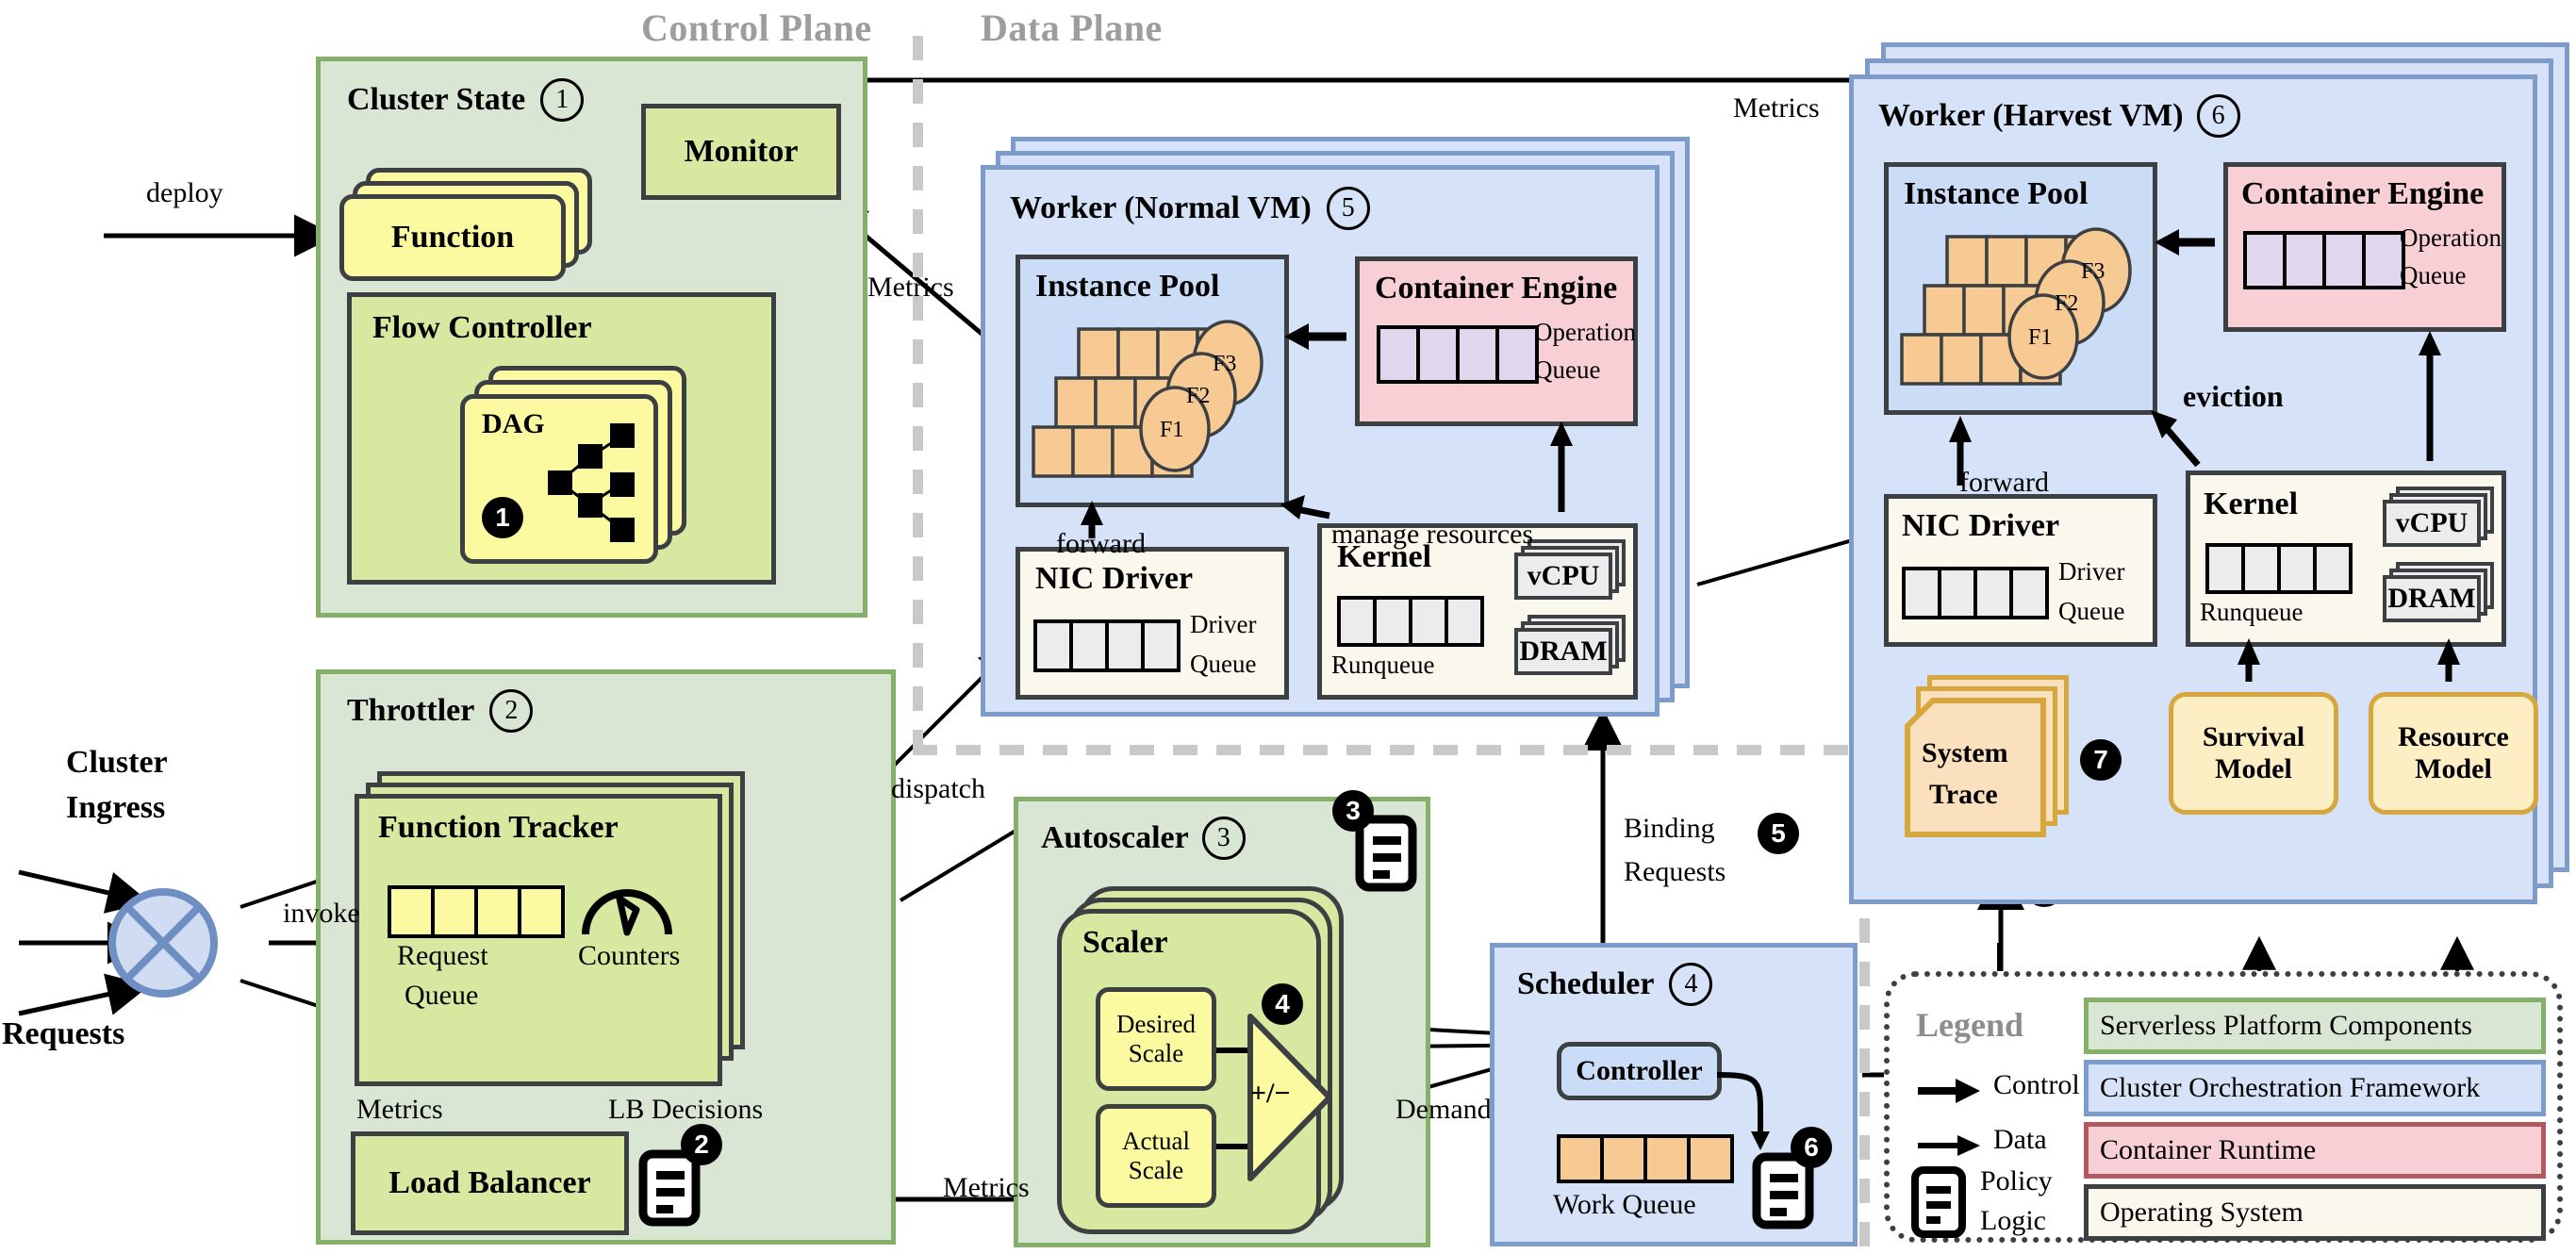  What do you see at coordinates (2016, 1180) in the screenshot?
I see `legend-policy-label-1: Policy` at bounding box center [2016, 1180].